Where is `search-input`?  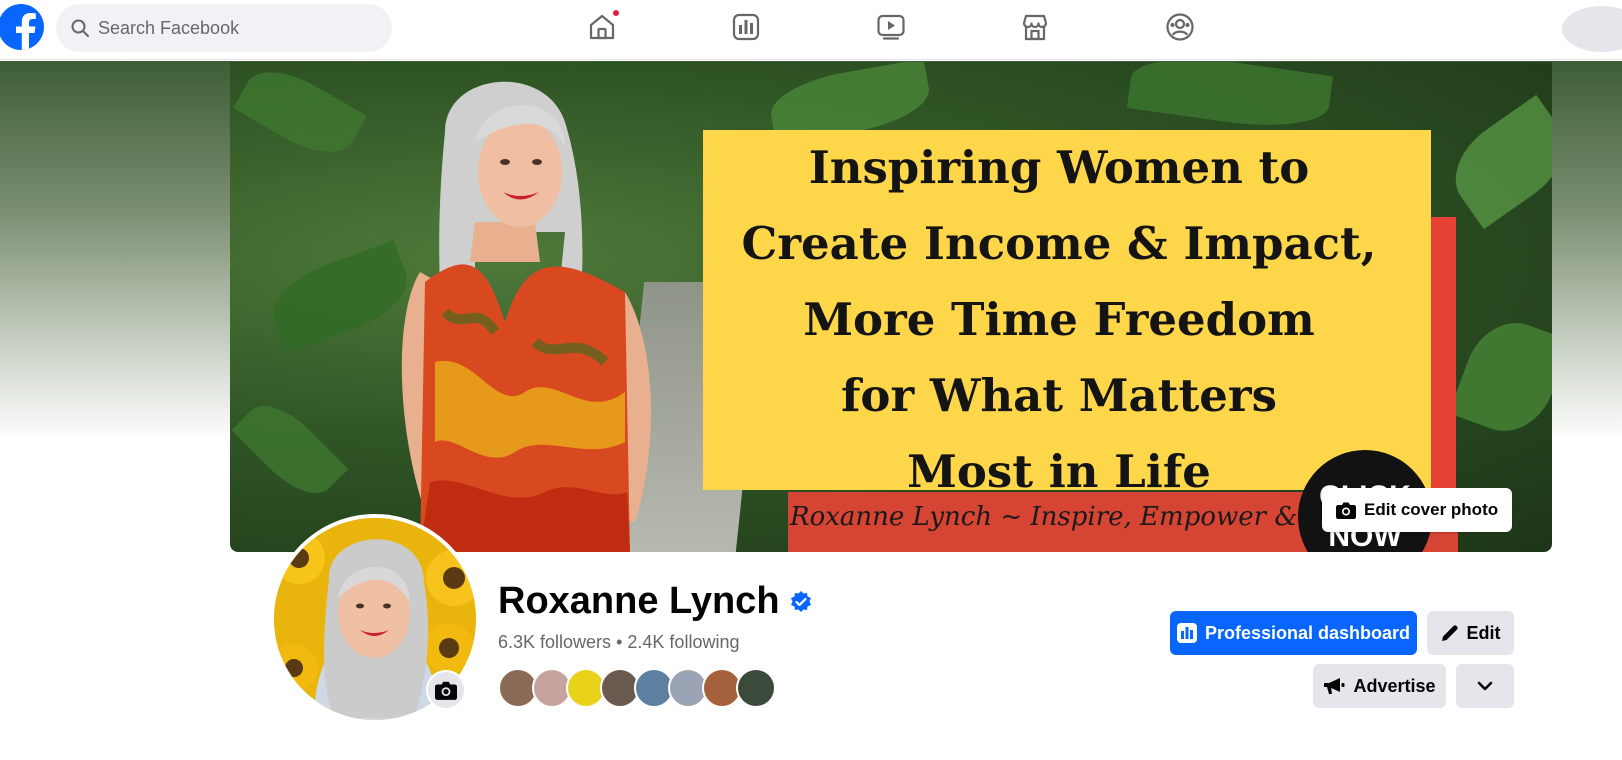 search-input is located at coordinates (228, 28).